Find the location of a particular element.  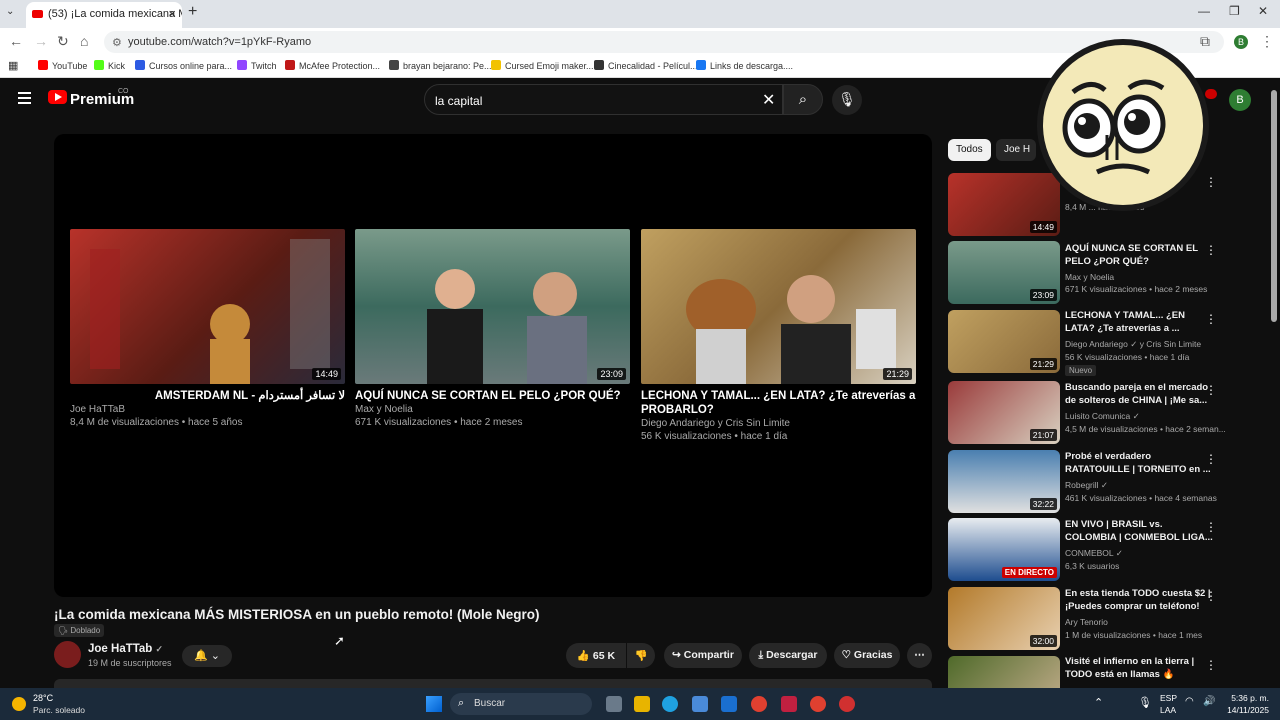

thanks-button: ♡ Gracias is located at coordinates (867, 655).